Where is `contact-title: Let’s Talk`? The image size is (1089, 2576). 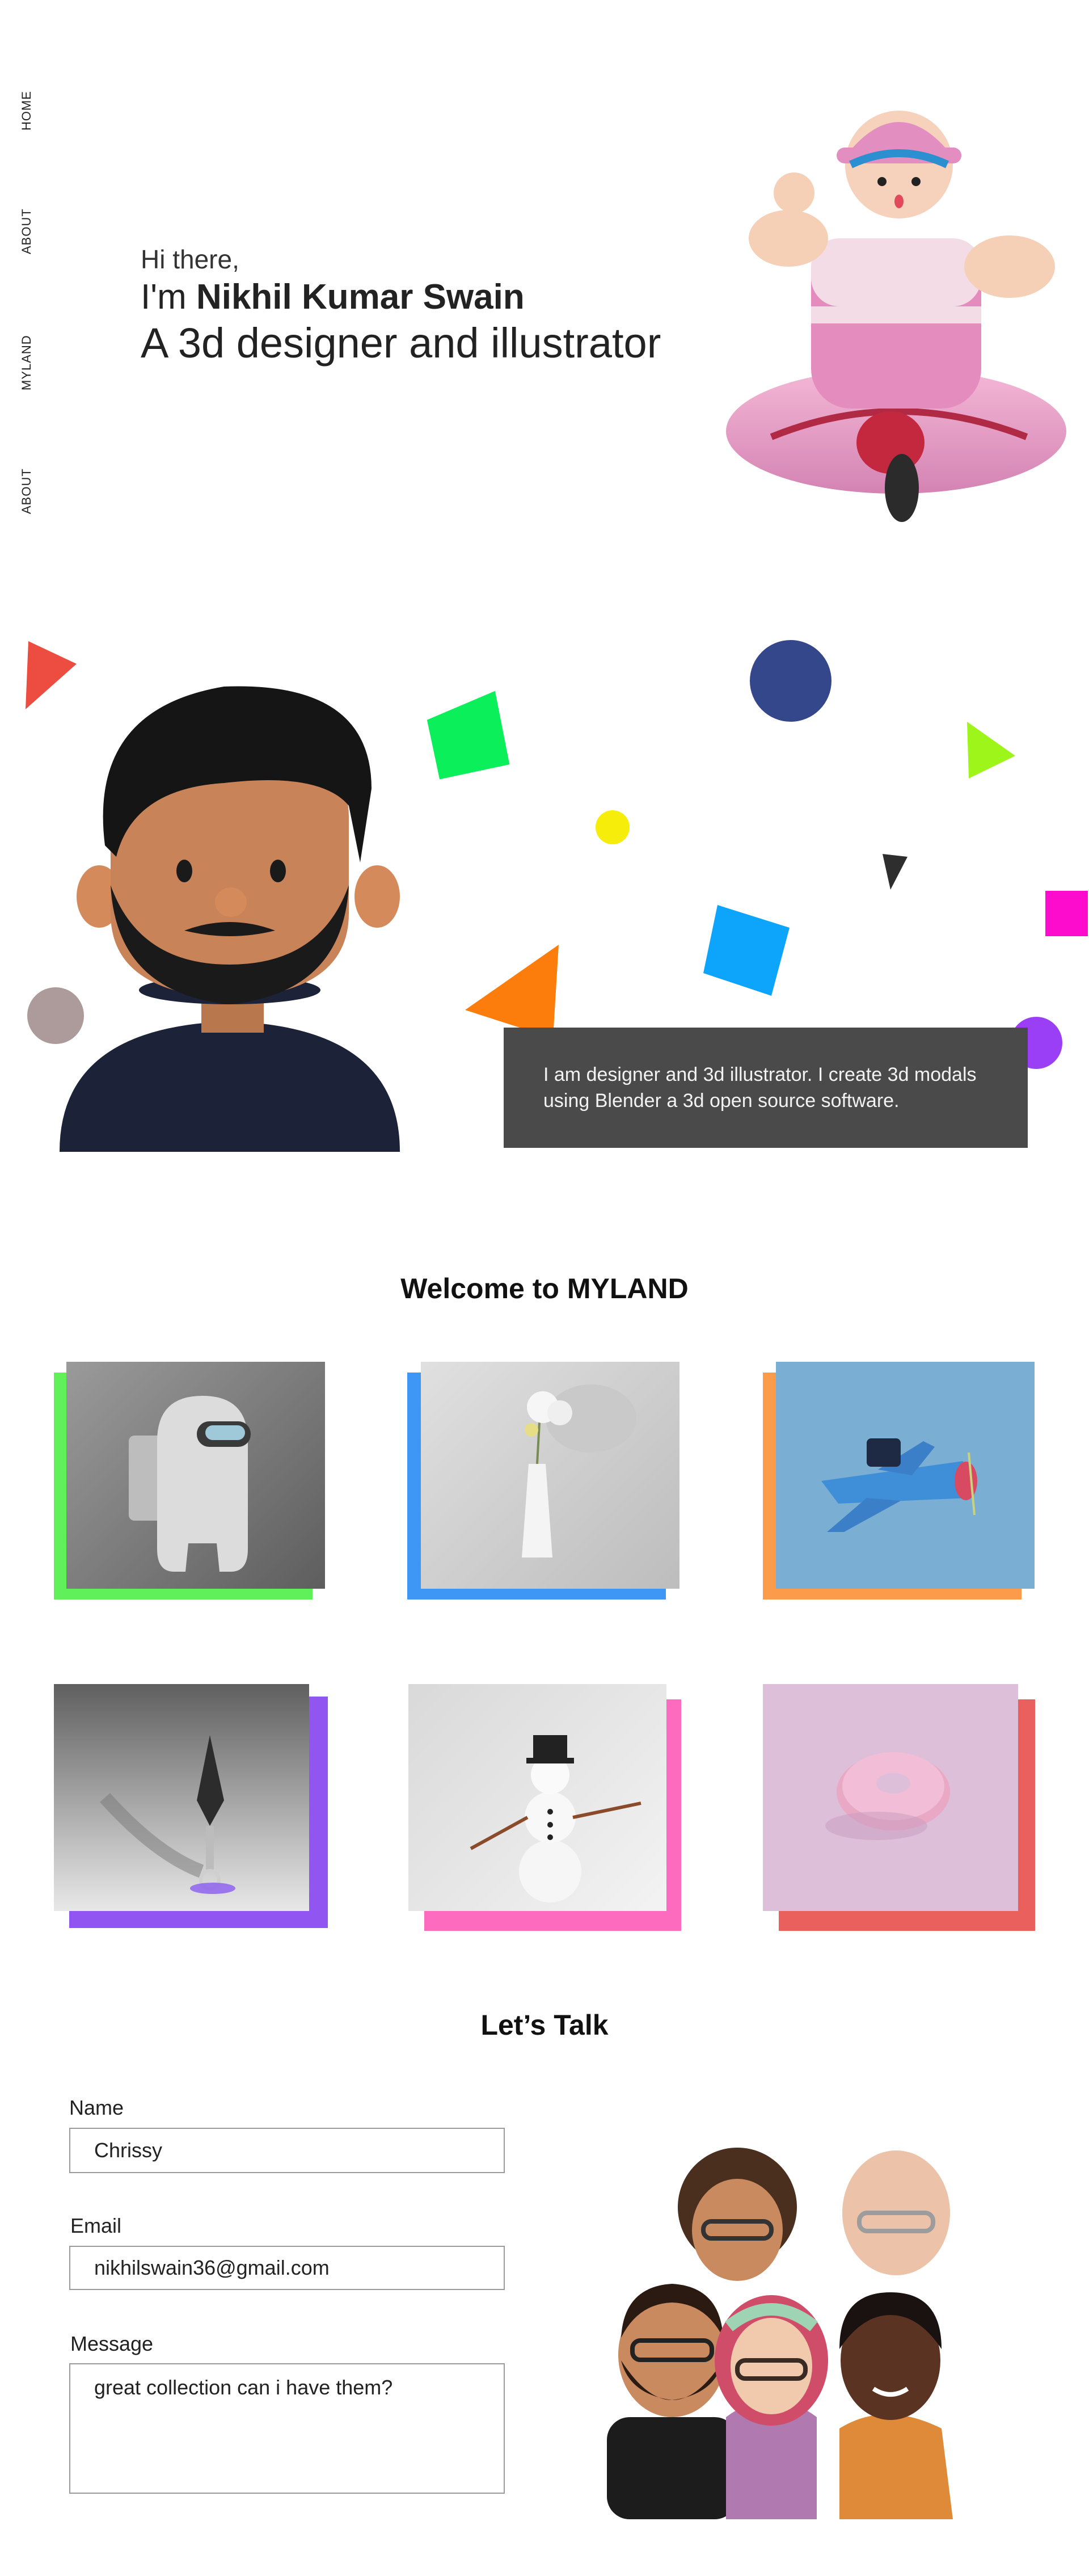
contact-title: Let’s Talk is located at coordinates (544, 2025).